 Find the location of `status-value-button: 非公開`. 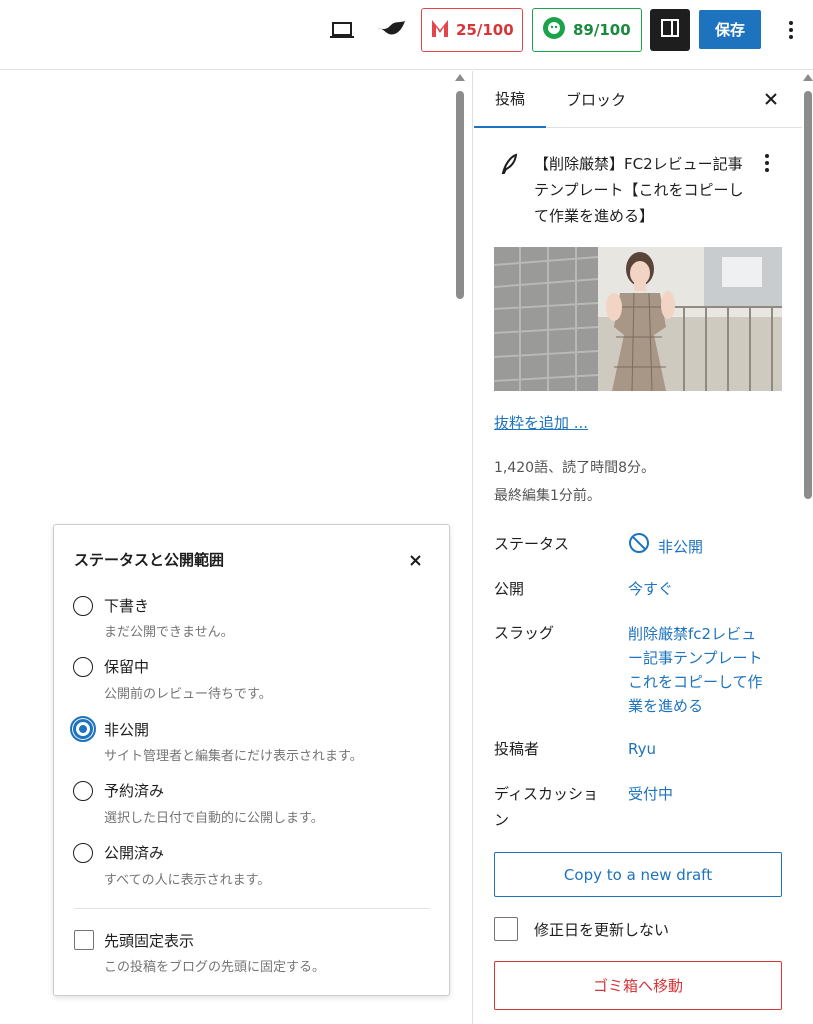

status-value-button: 非公開 is located at coordinates (665, 546).